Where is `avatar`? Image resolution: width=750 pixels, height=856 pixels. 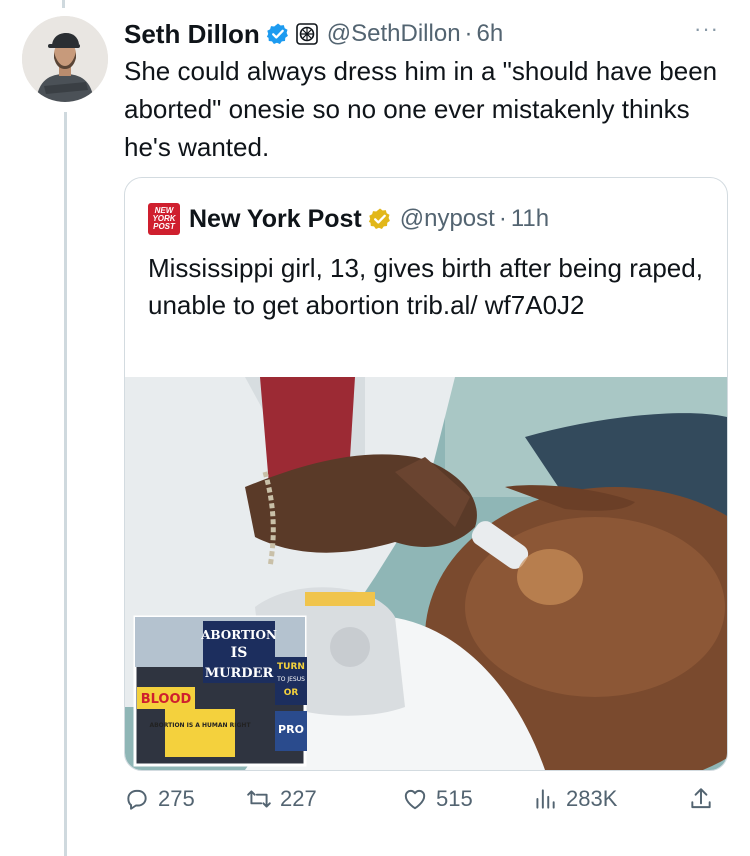 avatar is located at coordinates (65, 59).